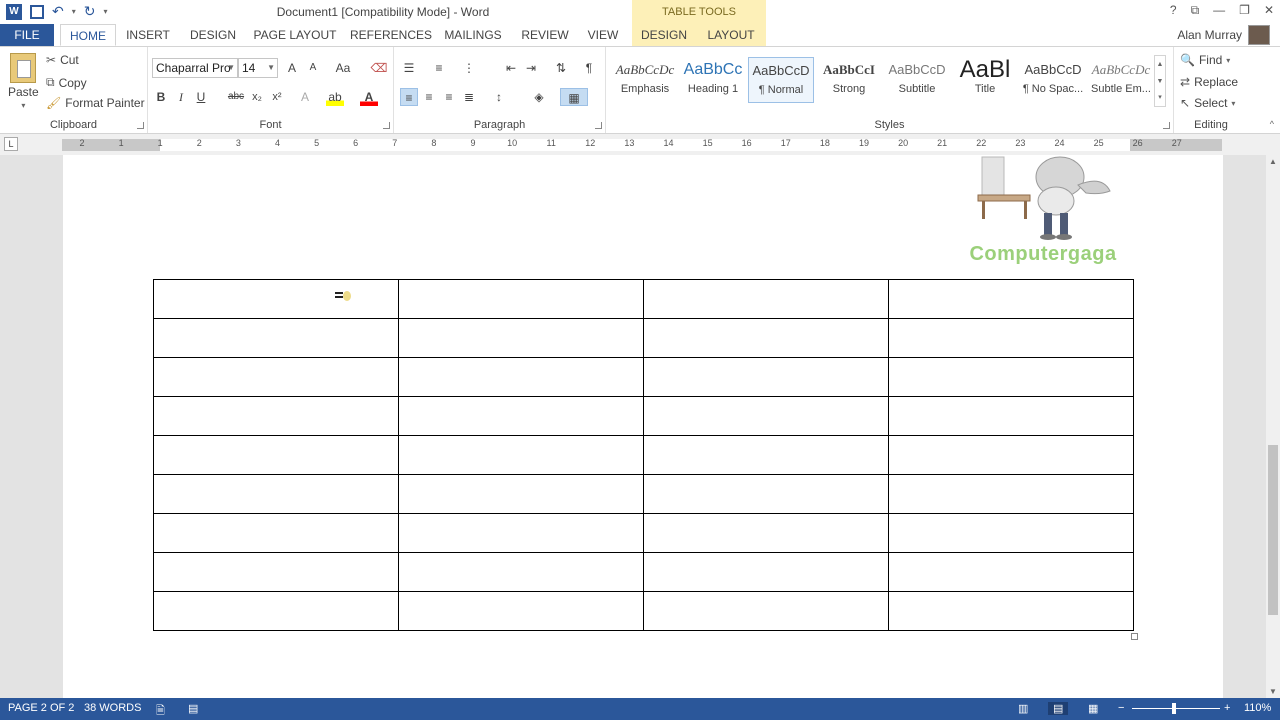 Image resolution: width=1280 pixels, height=720 pixels. What do you see at coordinates (27, 35) in the screenshot?
I see `tab-file: FILE` at bounding box center [27, 35].